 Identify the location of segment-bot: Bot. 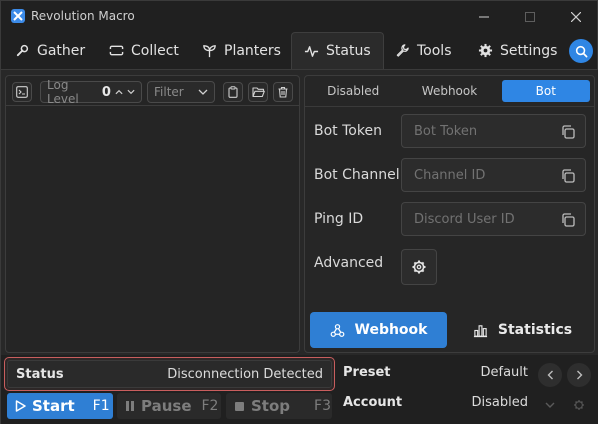
(545, 91).